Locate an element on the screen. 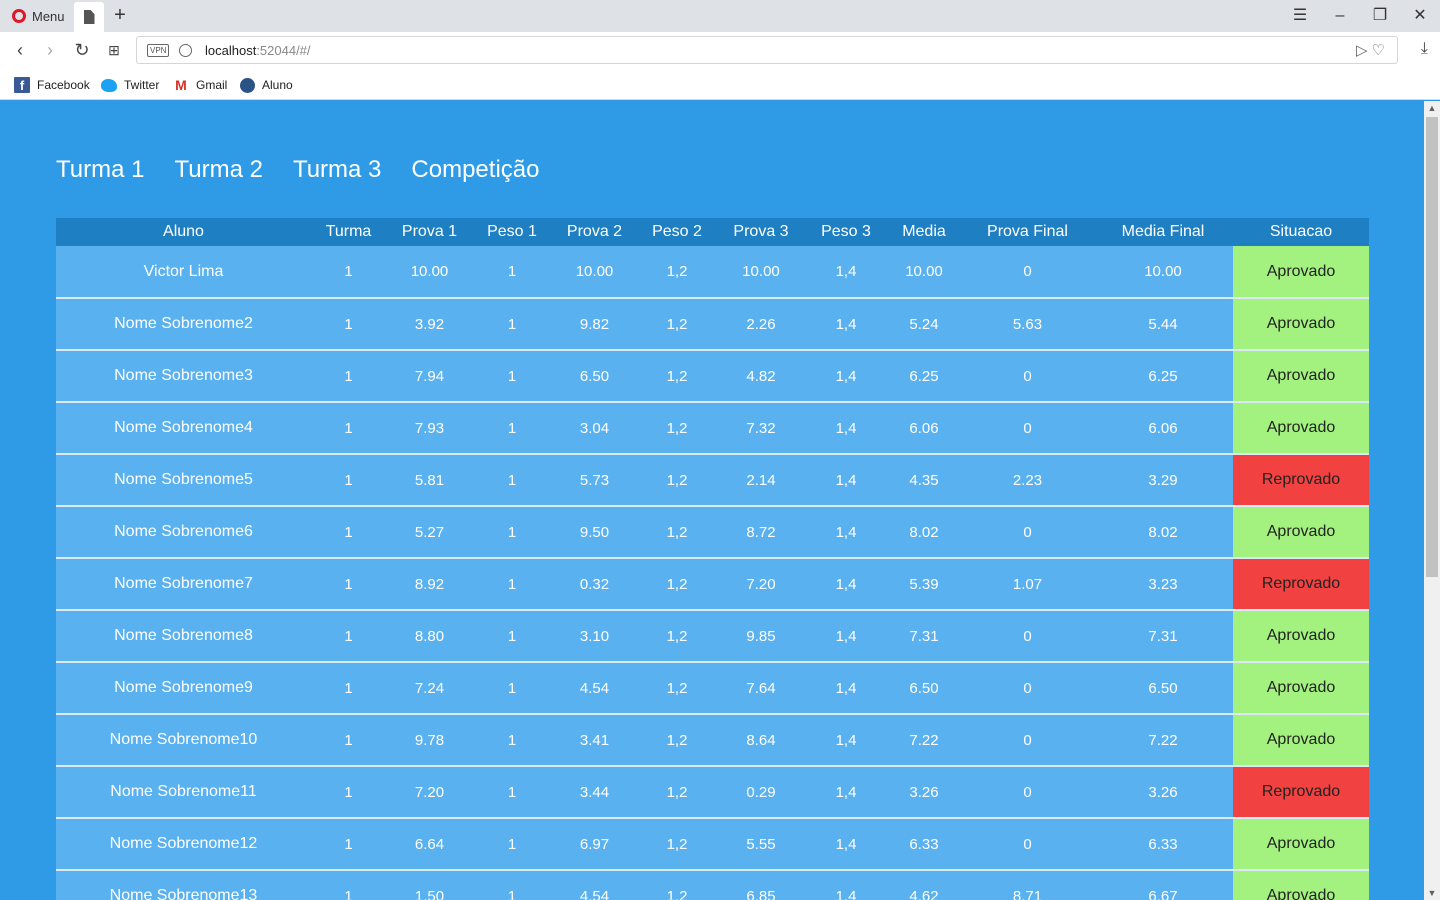 The width and height of the screenshot is (1440, 900). table-cell: 6.85 is located at coordinates (761, 885).